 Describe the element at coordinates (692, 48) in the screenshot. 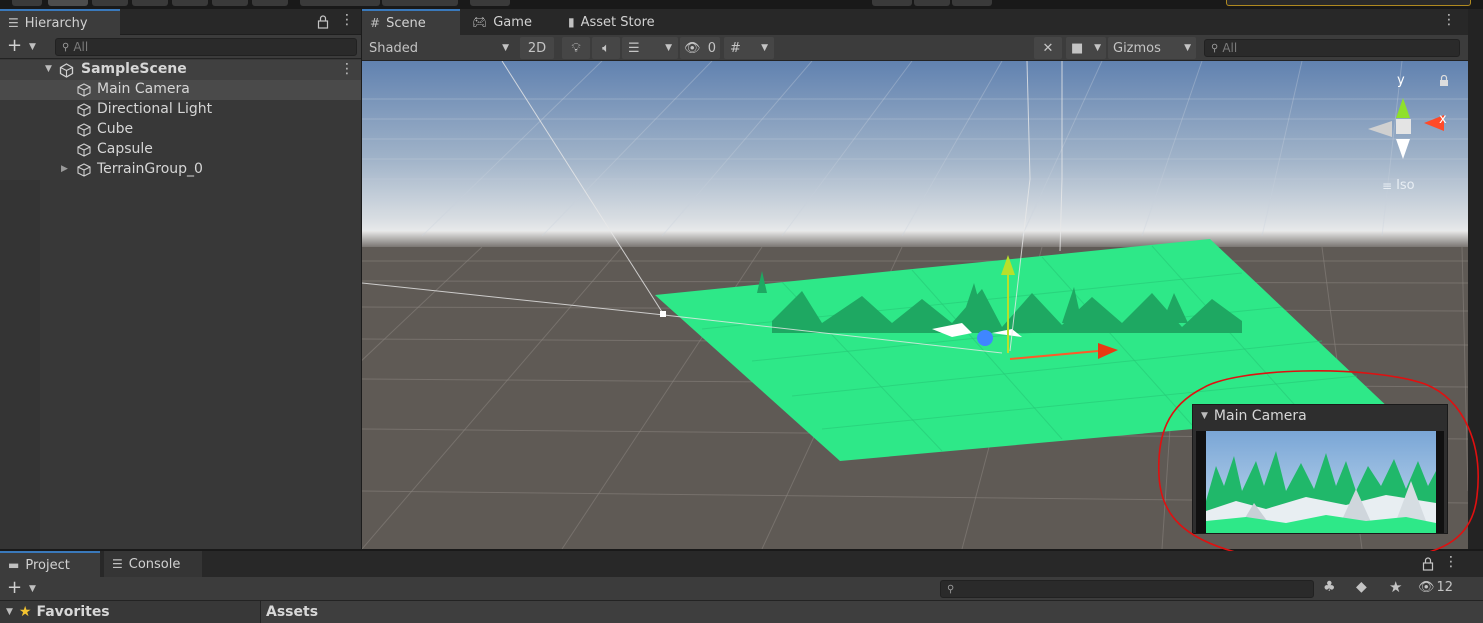

I see `eye-slash-icon: 👁︎` at that location.